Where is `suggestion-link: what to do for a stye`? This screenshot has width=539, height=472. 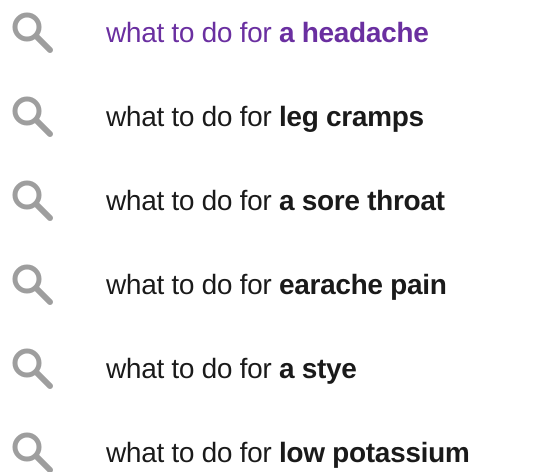
suggestion-link: what to do for a stye is located at coordinates (231, 369).